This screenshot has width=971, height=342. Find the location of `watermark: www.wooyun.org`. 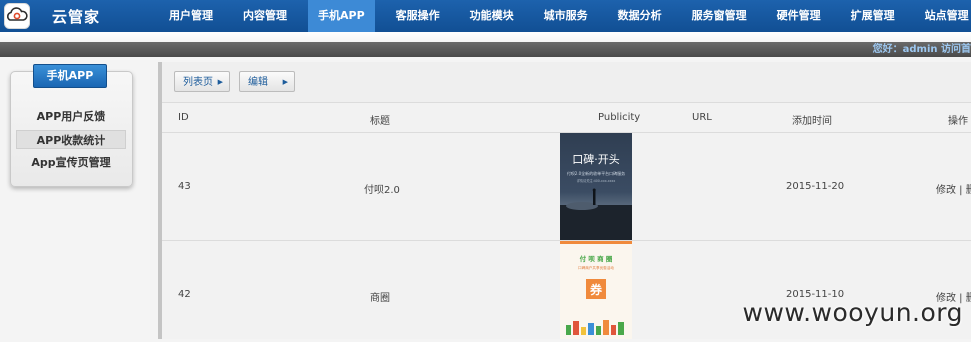

watermark: www.wooyun.org is located at coordinates (852, 312).